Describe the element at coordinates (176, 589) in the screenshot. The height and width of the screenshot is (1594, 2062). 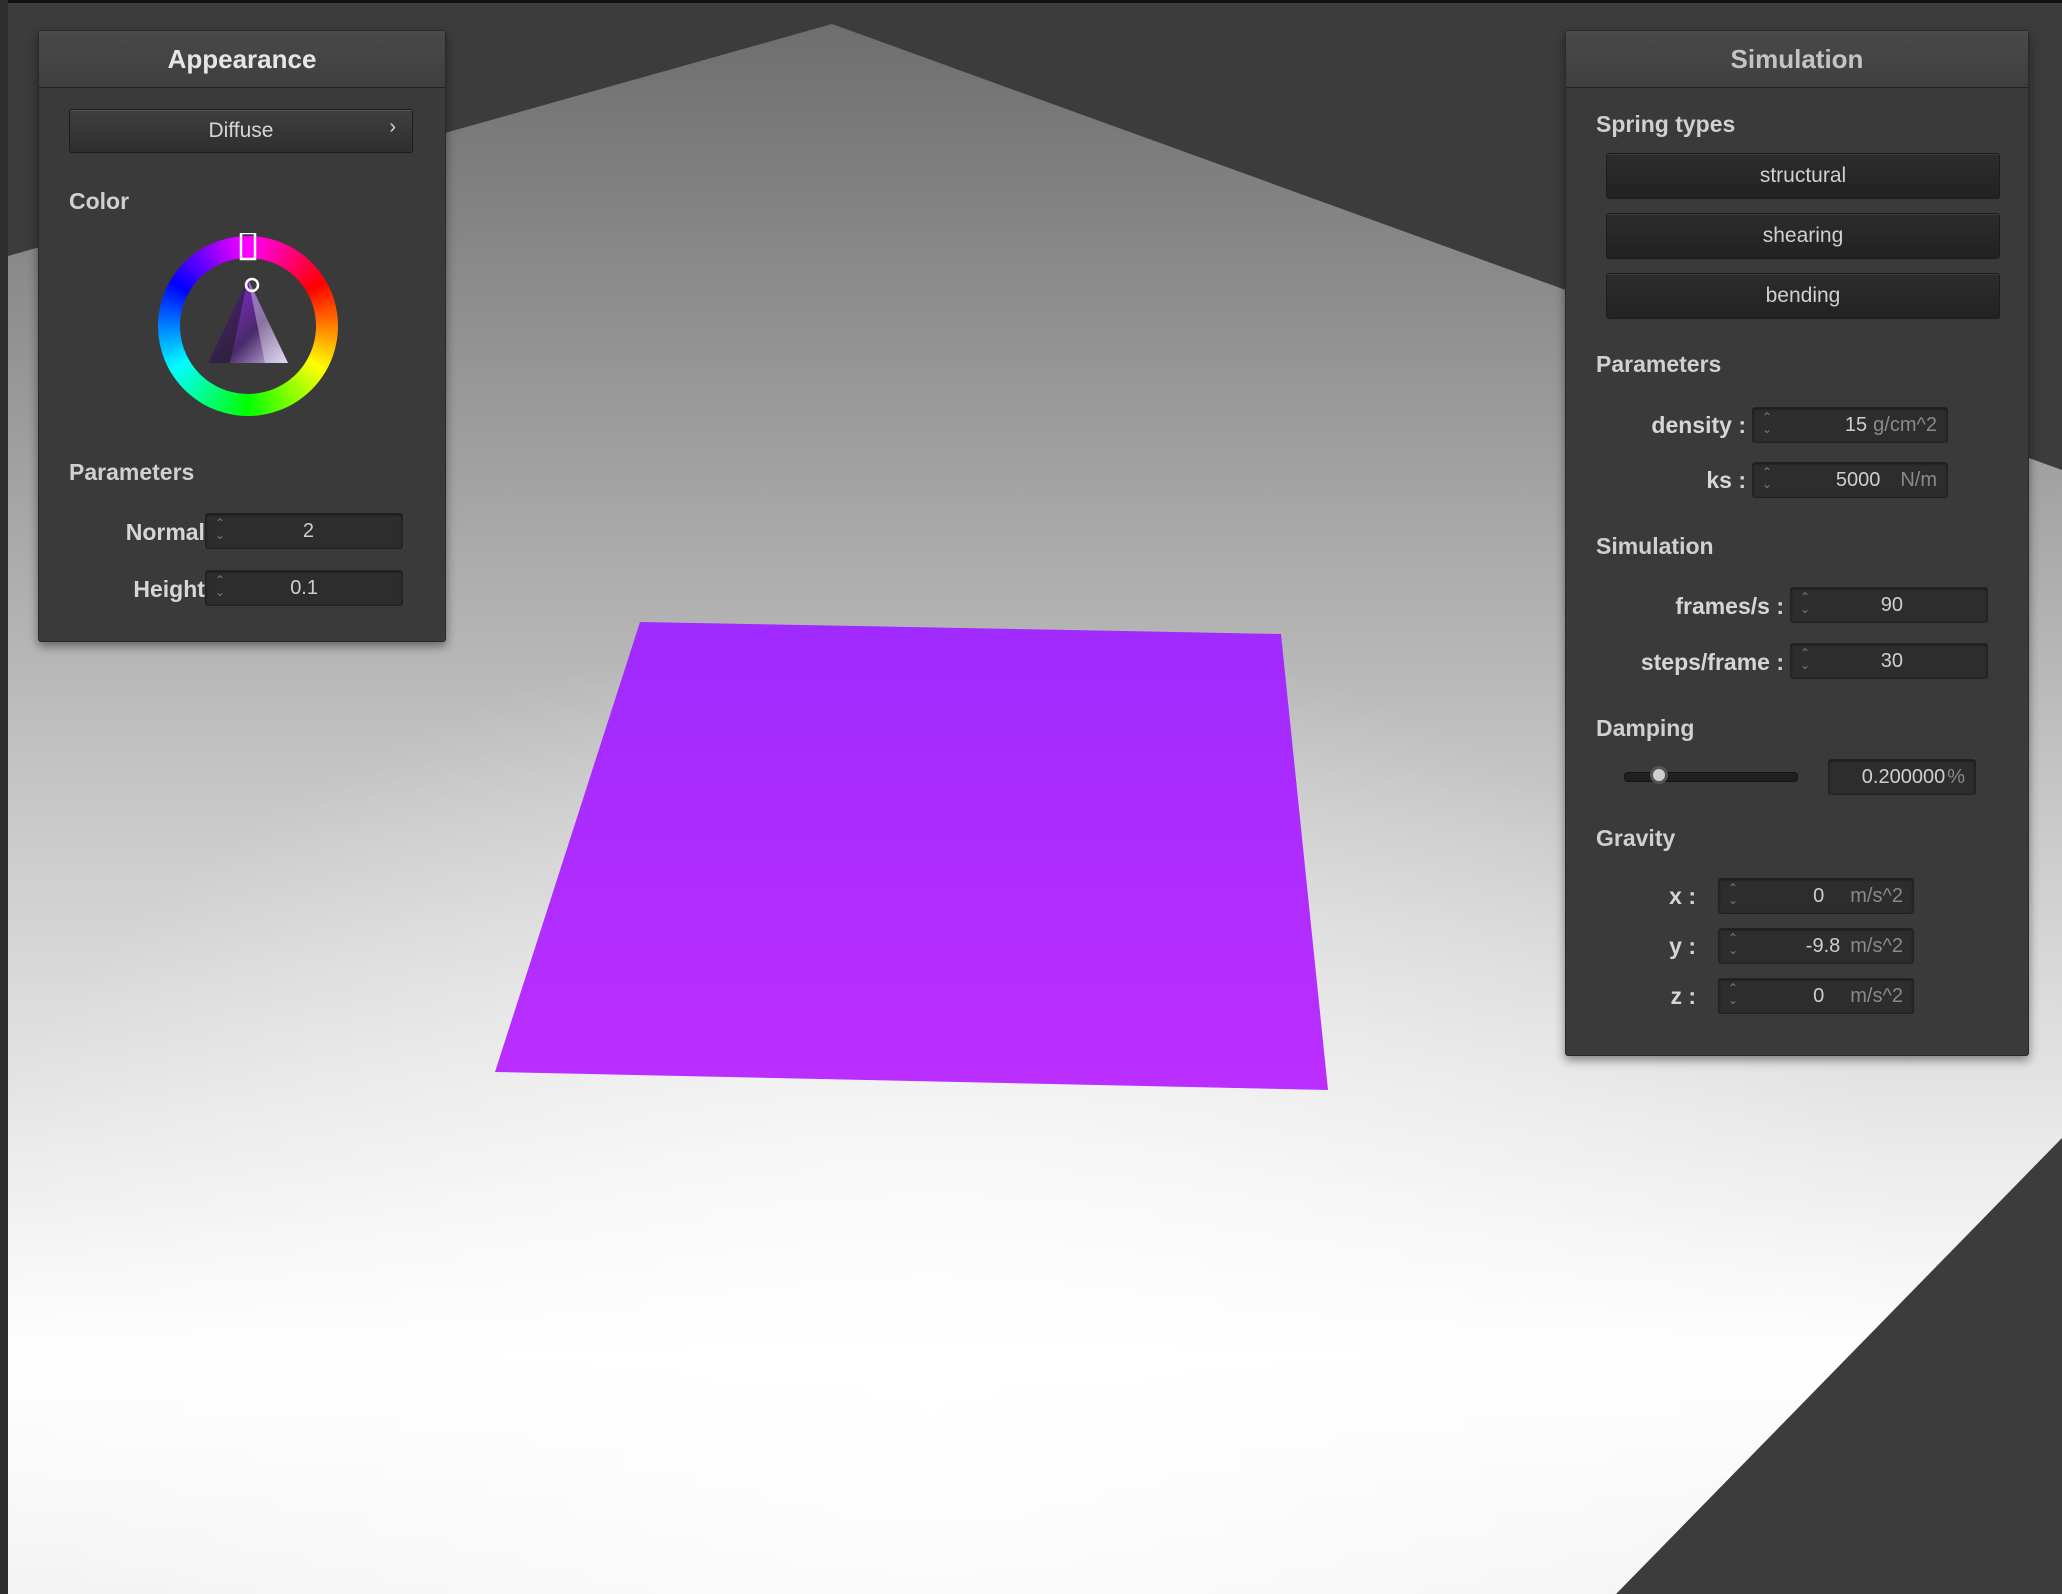
I see `height-label: Height :` at that location.